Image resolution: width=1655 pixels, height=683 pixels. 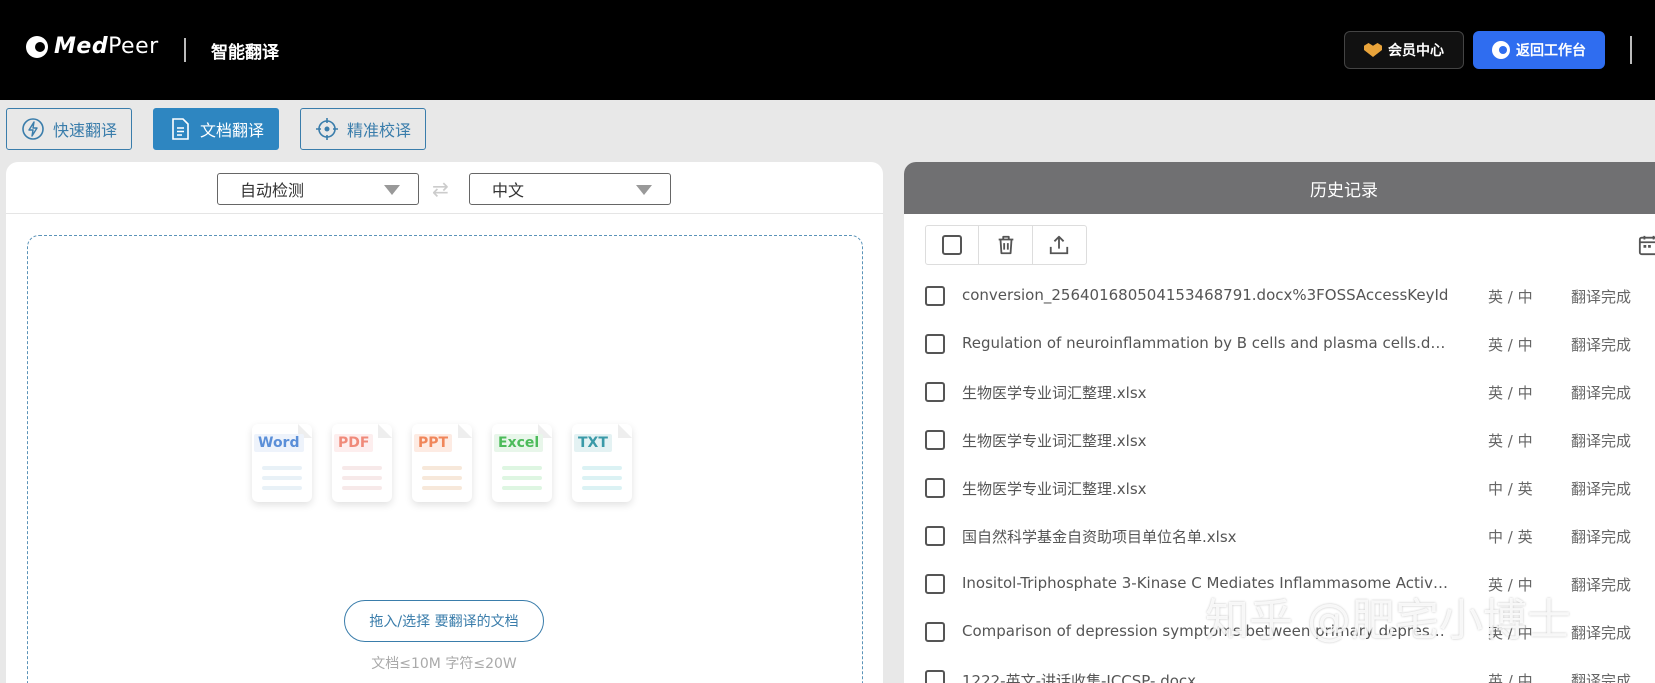 I want to click on file-name: 国自然科学基金自资助项目单位名单.xlsx, so click(x=1099, y=537).